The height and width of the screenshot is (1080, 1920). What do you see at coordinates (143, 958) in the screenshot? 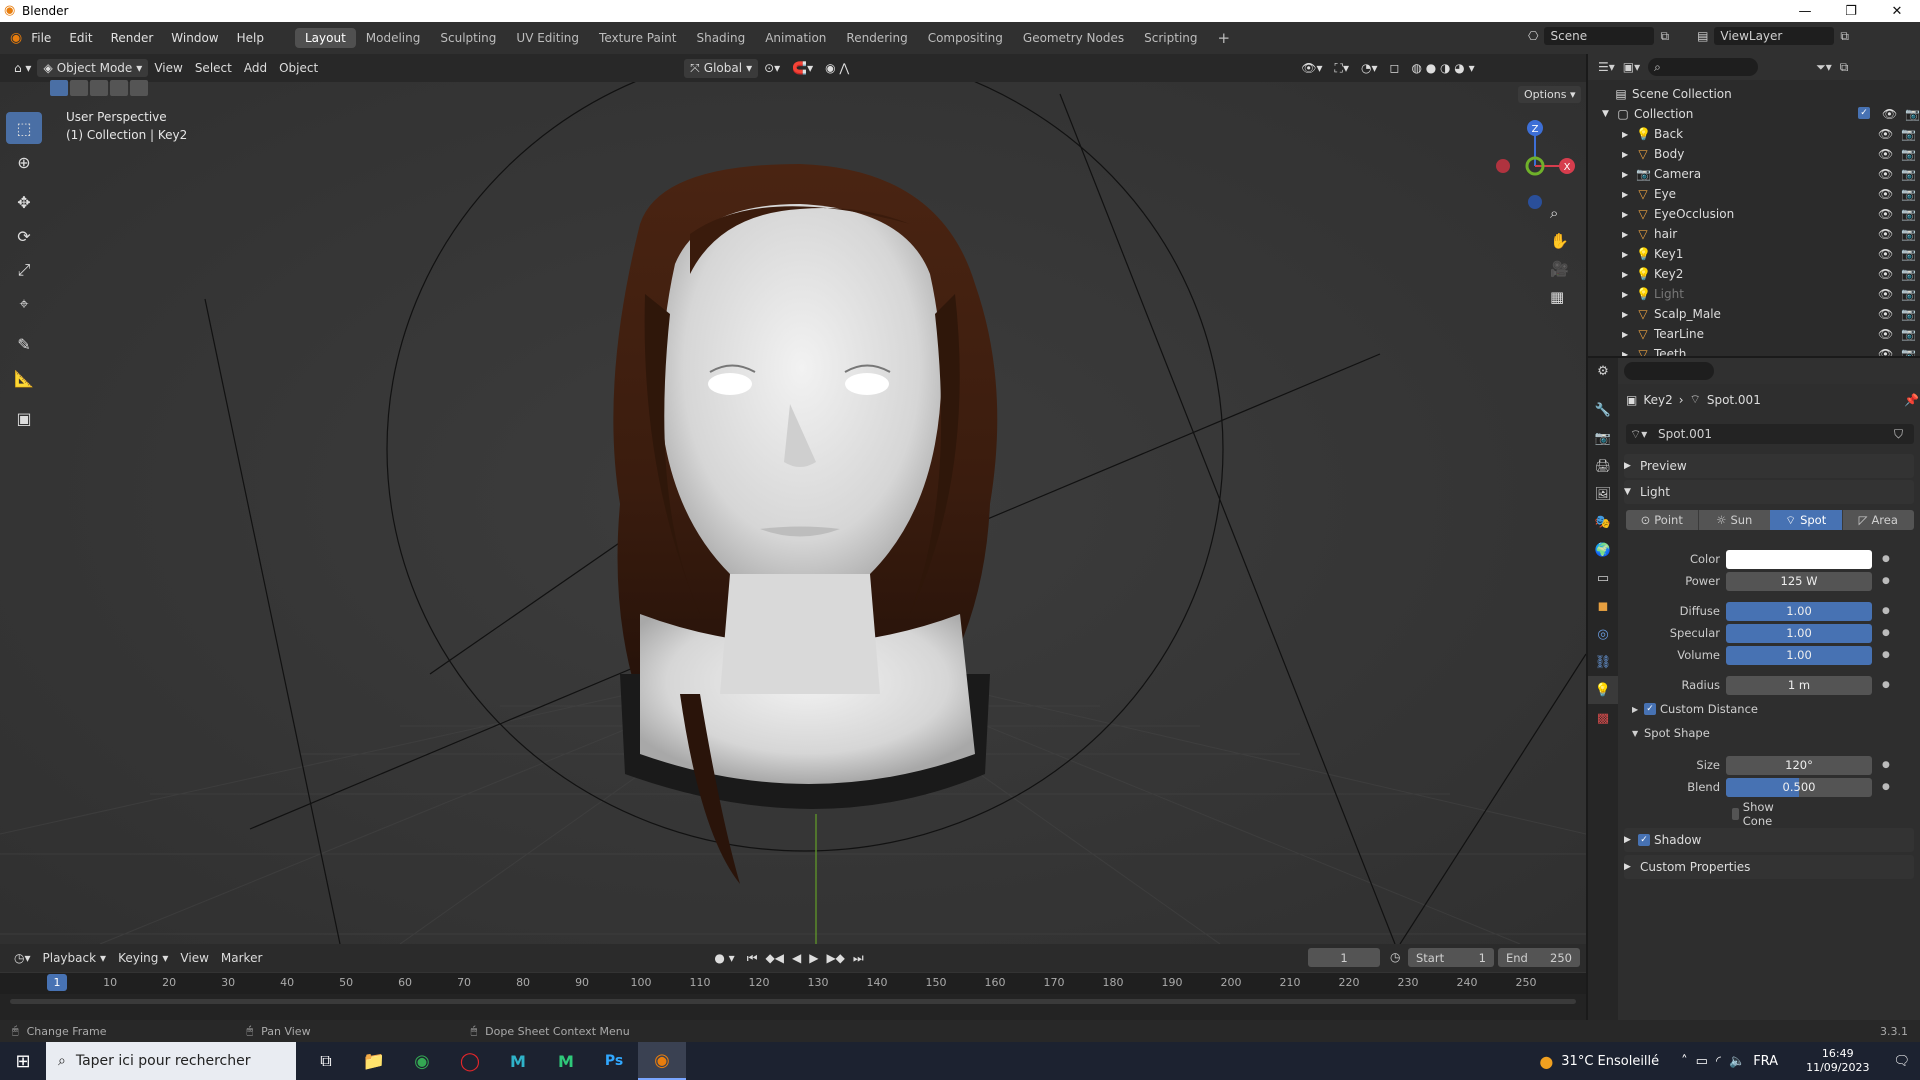
I see `keying-menu: Keying ▾` at bounding box center [143, 958].